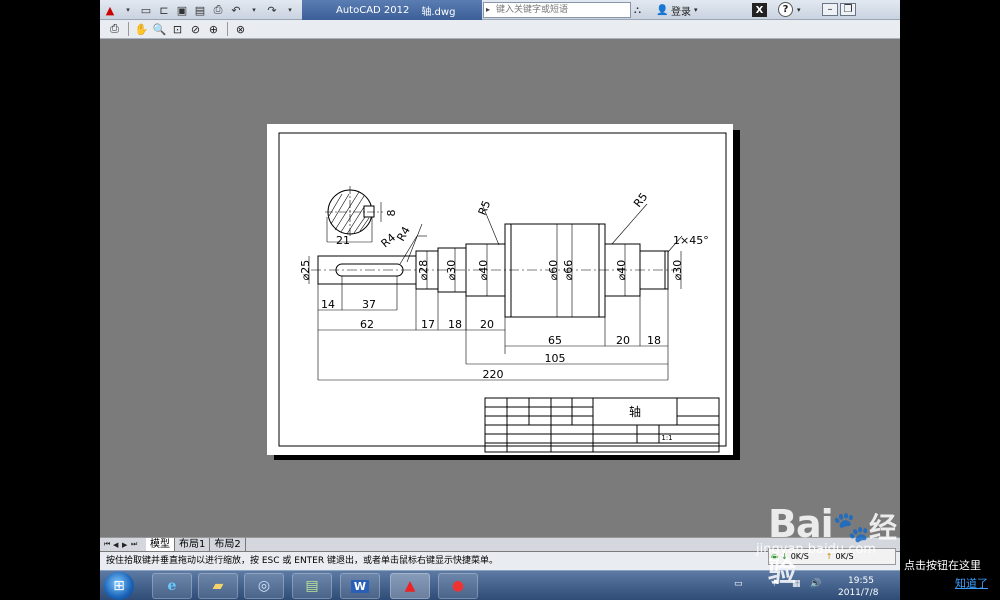 The image size is (1000, 600). Describe the element at coordinates (146, 10) in the screenshot. I see `new-file-icon: ▭` at that location.